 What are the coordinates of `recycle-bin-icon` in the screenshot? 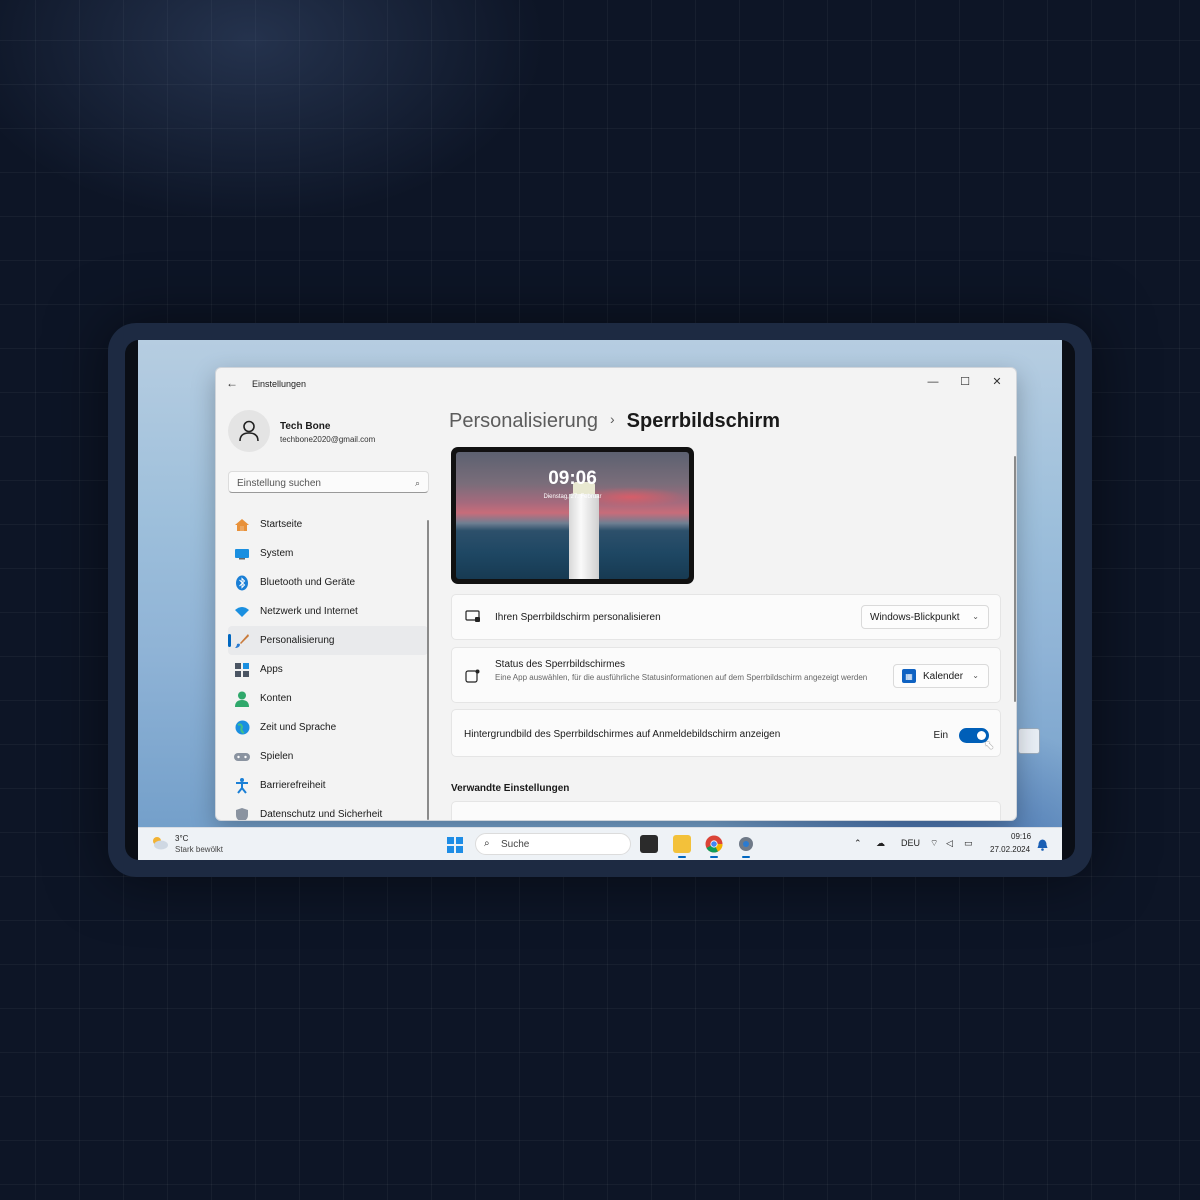 It's located at (1029, 741).